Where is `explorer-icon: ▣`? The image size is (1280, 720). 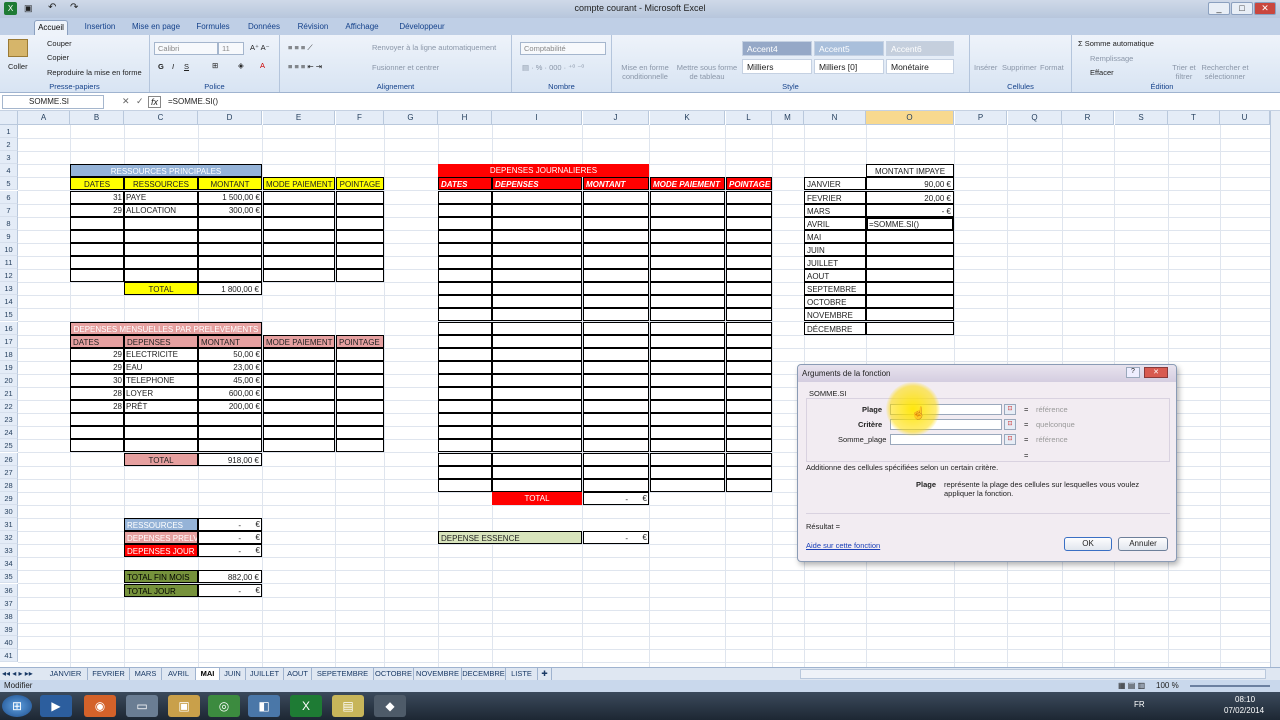
explorer-icon: ▣ is located at coordinates (184, 706).